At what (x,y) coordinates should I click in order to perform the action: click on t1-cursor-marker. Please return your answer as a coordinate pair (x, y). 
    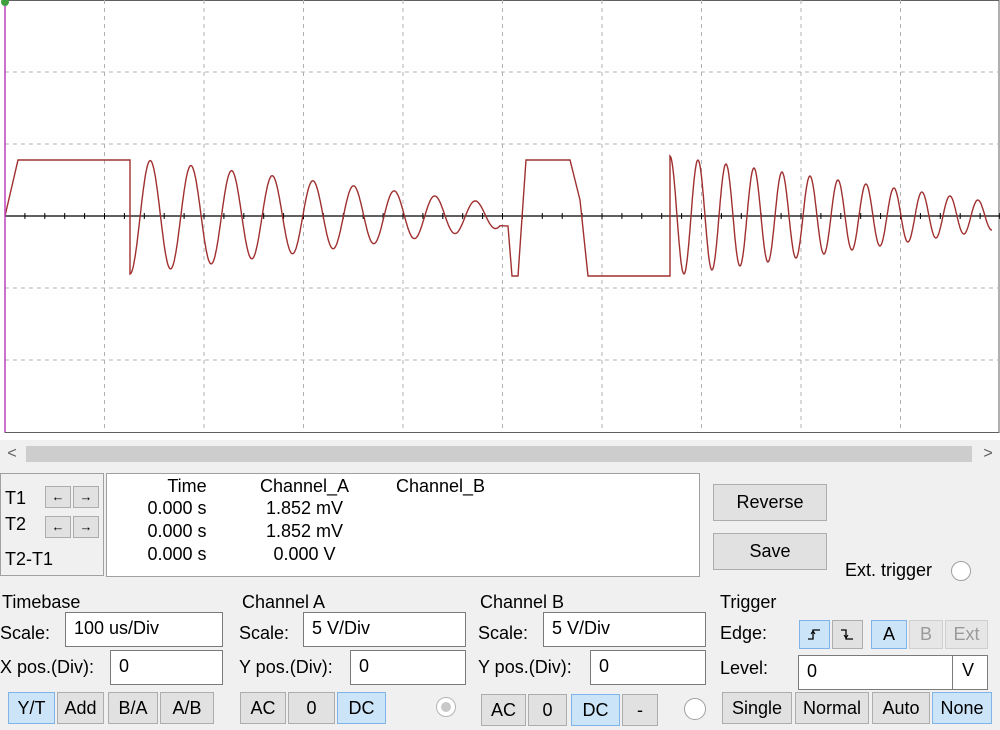
    Looking at the image, I should click on (5, 3).